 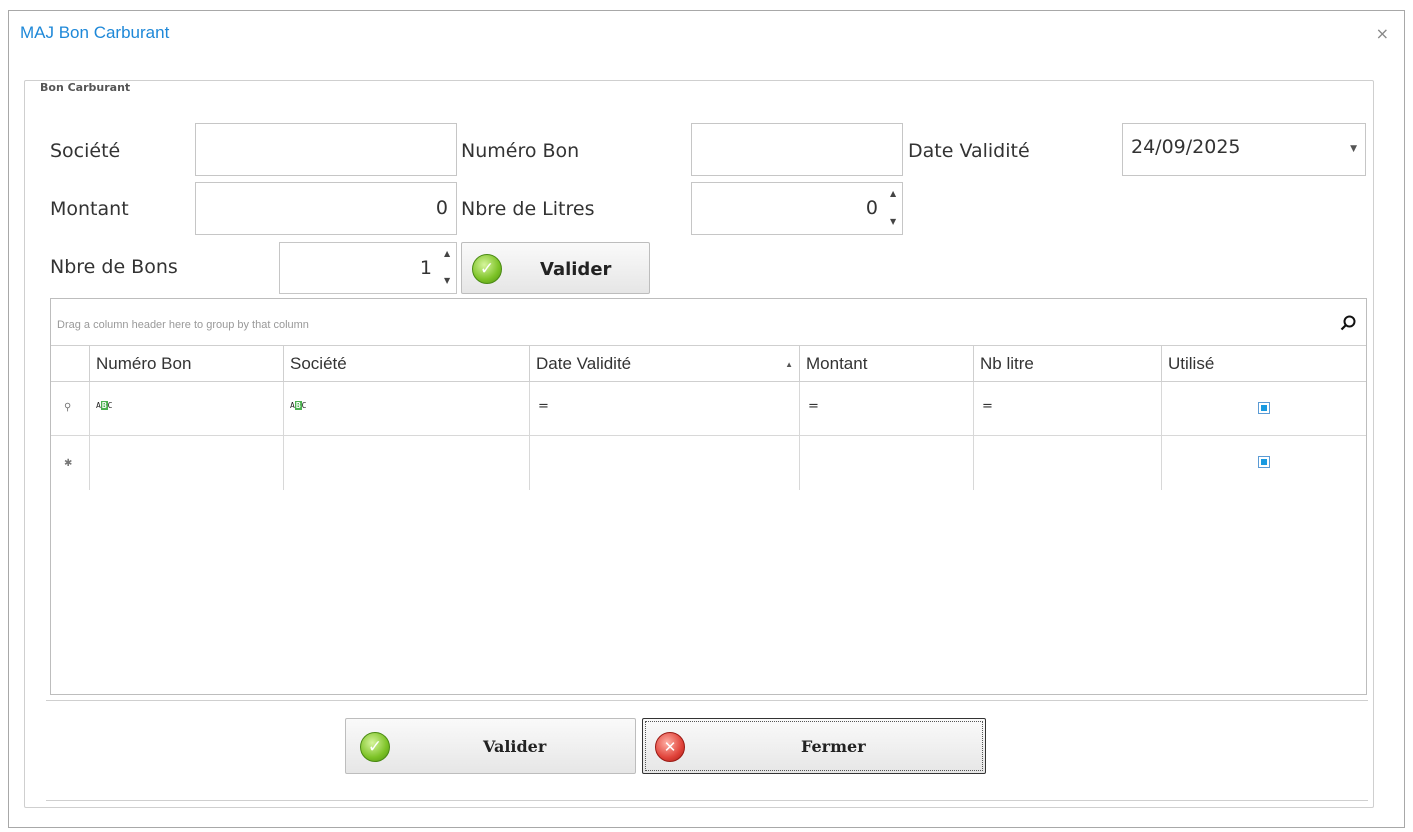 I want to click on new-cell-nb-litre, so click(x=1067, y=463).